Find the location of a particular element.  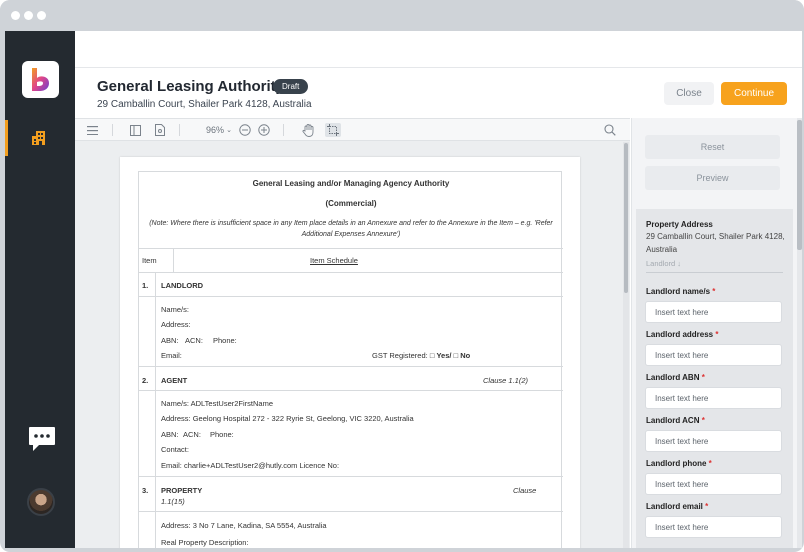

app-logo is located at coordinates (40, 79).